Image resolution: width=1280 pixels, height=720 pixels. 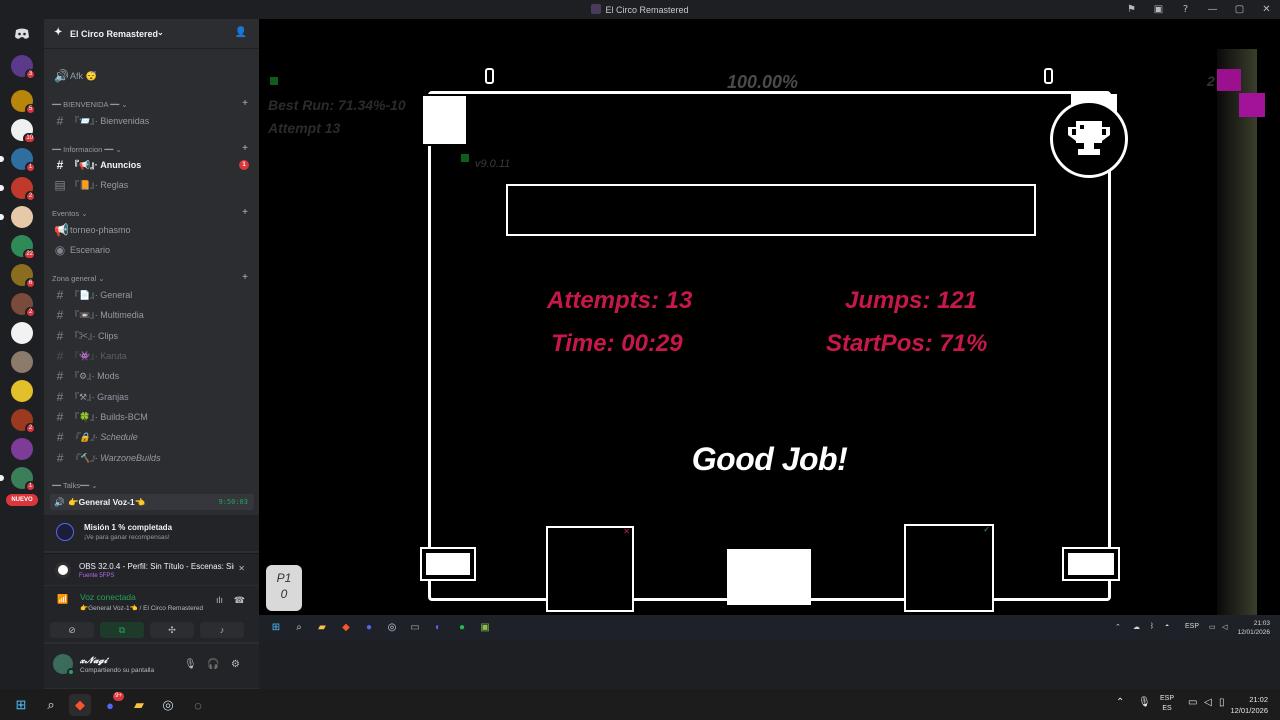 I want to click on channel-schedule: # 『🔒』· Schedule, so click(x=152, y=437).